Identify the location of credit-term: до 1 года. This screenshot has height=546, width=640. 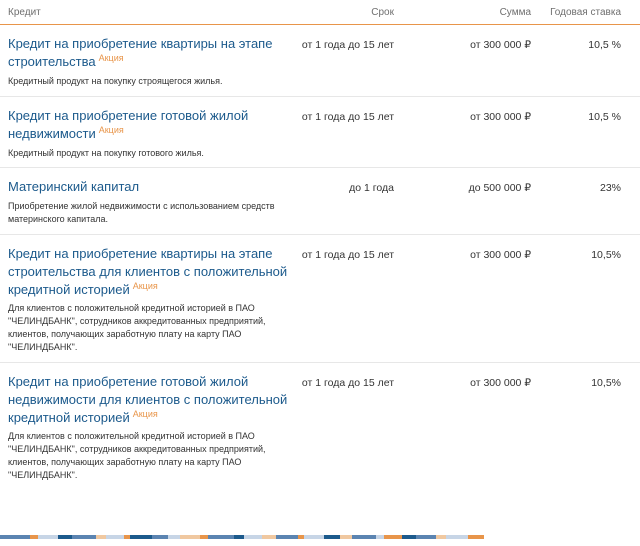
(371, 188).